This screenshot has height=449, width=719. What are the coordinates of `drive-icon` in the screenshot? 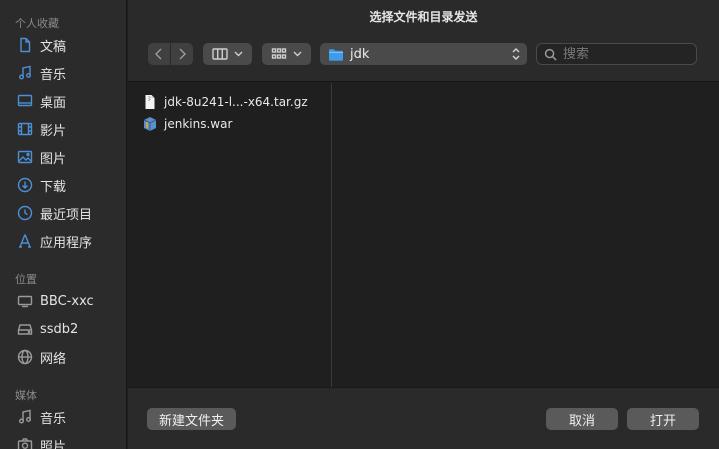 It's located at (25, 329).